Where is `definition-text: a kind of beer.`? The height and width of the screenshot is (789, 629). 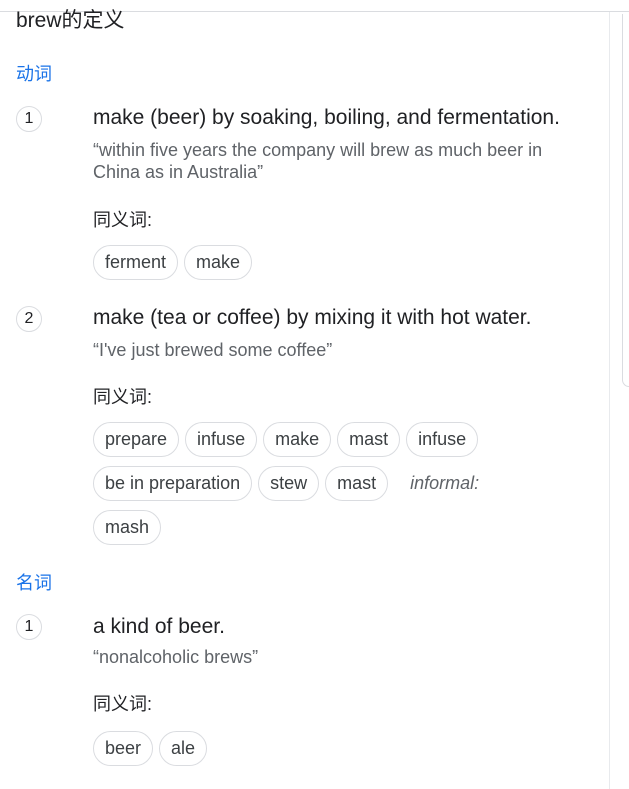 definition-text: a kind of beer. is located at coordinates (159, 626).